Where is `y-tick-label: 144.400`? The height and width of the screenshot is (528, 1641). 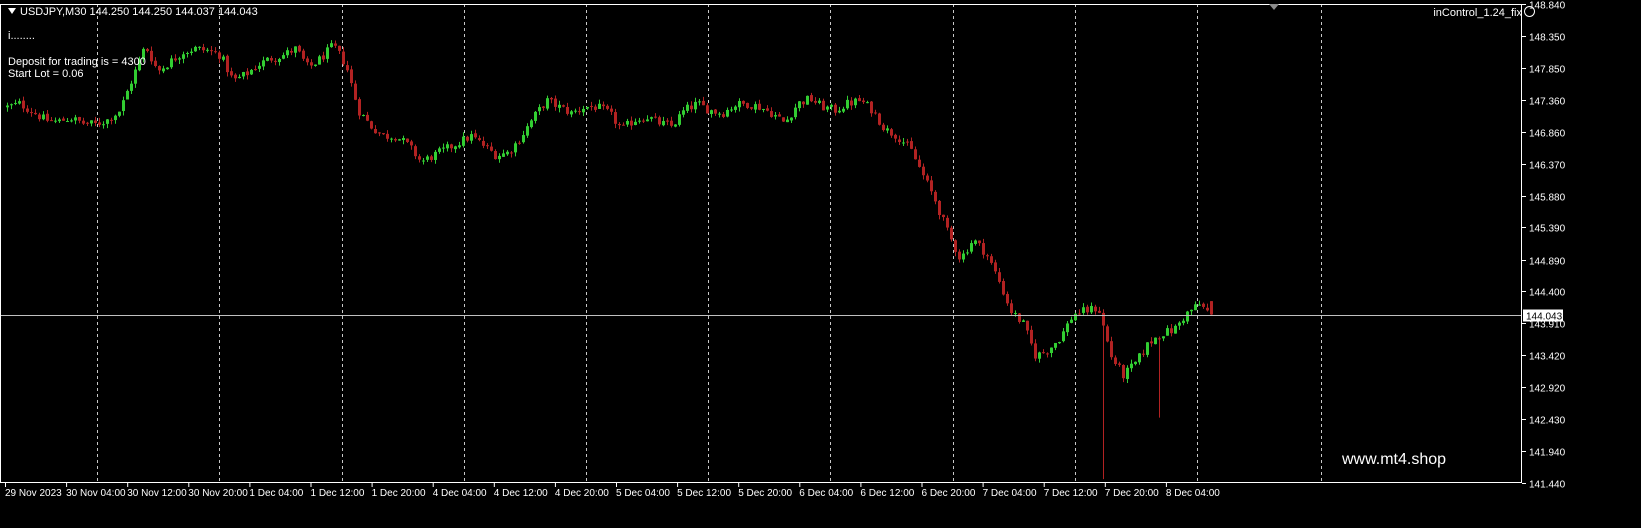 y-tick-label: 144.400 is located at coordinates (1547, 293).